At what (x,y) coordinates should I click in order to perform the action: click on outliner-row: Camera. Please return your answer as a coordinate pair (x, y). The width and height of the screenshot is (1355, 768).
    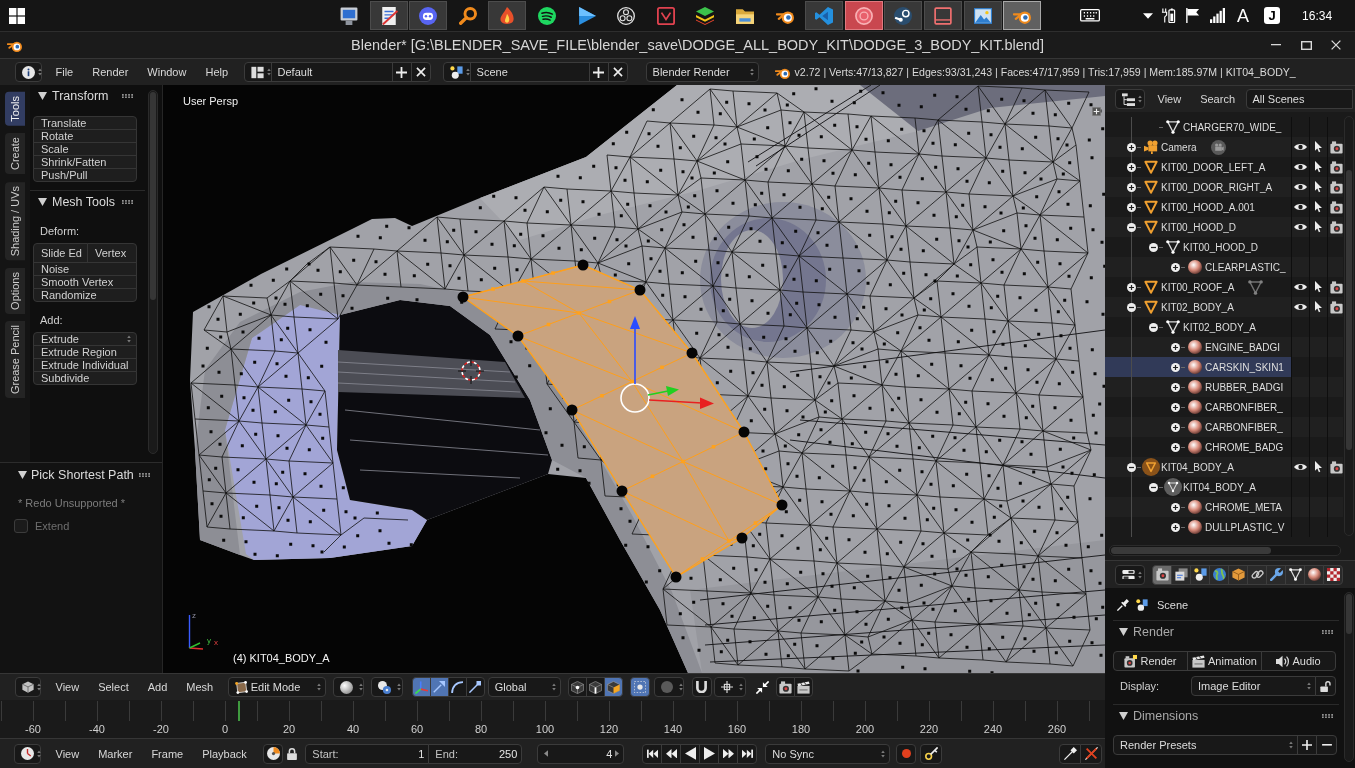
    Looking at the image, I should click on (1224, 147).